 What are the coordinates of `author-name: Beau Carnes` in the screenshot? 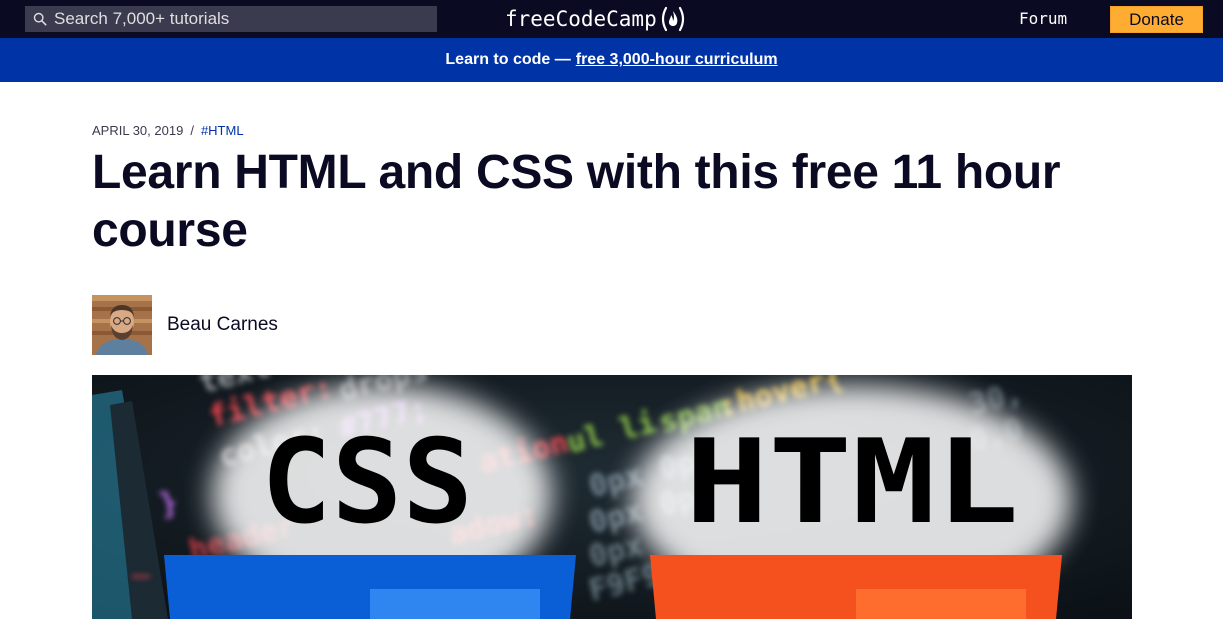 It's located at (222, 324).